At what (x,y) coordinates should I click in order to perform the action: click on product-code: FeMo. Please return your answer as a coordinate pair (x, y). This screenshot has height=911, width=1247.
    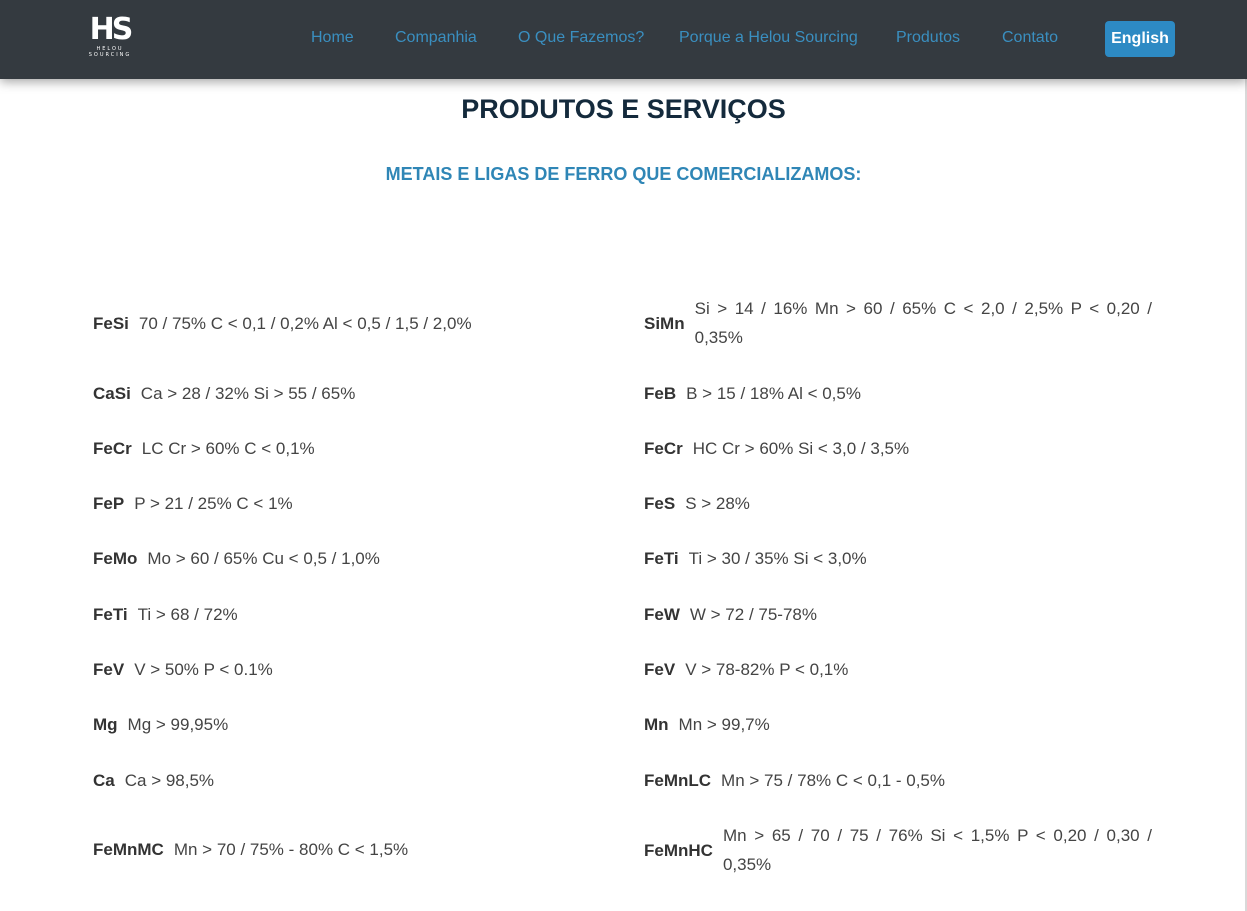
    Looking at the image, I should click on (115, 558).